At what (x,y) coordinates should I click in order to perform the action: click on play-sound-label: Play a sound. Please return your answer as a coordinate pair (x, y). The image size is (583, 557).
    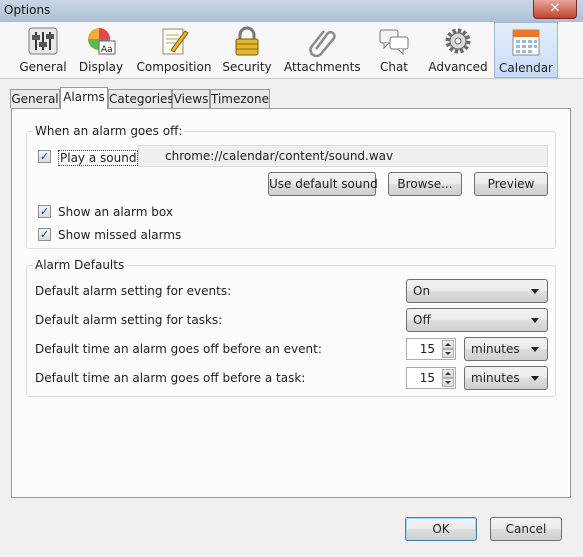
    Looking at the image, I should click on (98, 158).